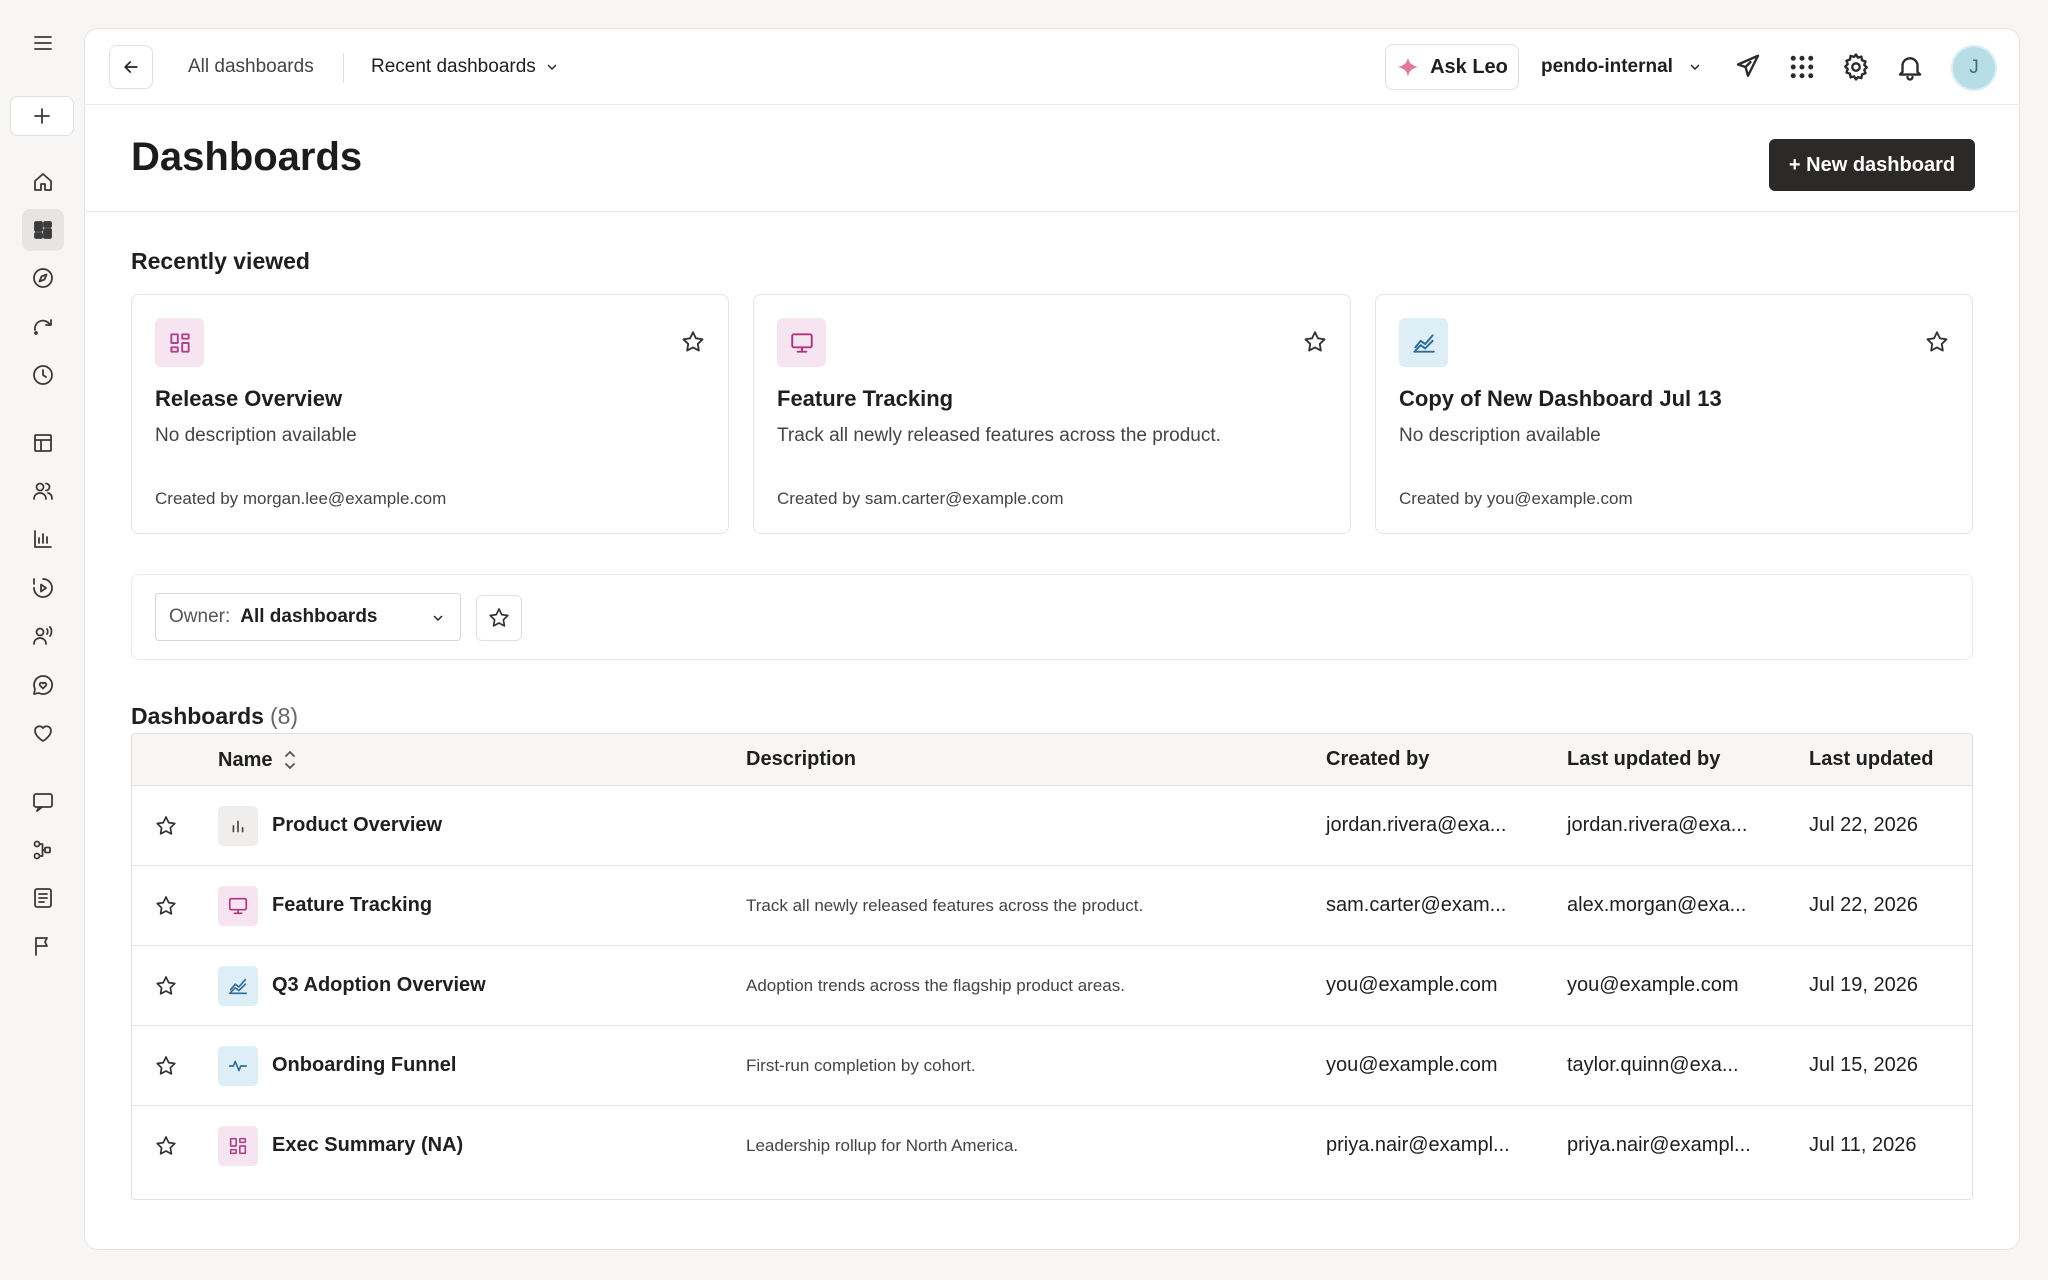 The height and width of the screenshot is (1280, 2048). What do you see at coordinates (865, 398) in the screenshot?
I see `card-title: Feature Tracking` at bounding box center [865, 398].